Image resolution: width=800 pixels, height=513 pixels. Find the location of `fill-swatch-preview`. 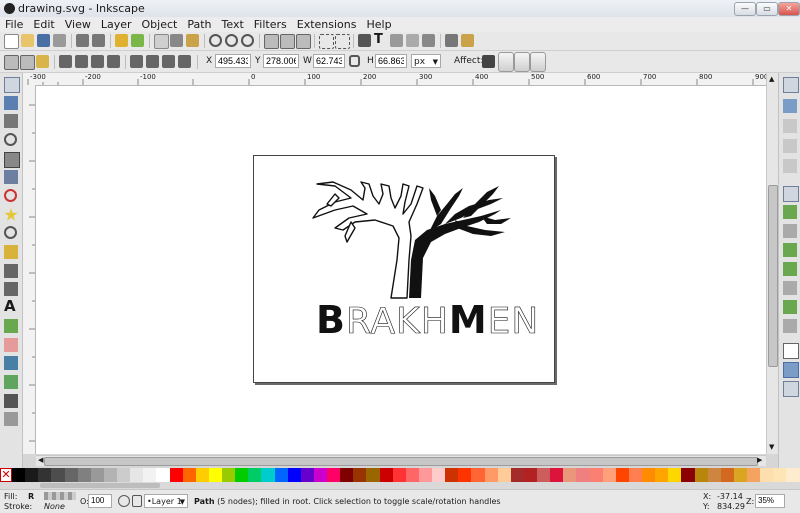

fill-swatch-preview is located at coordinates (60, 496).